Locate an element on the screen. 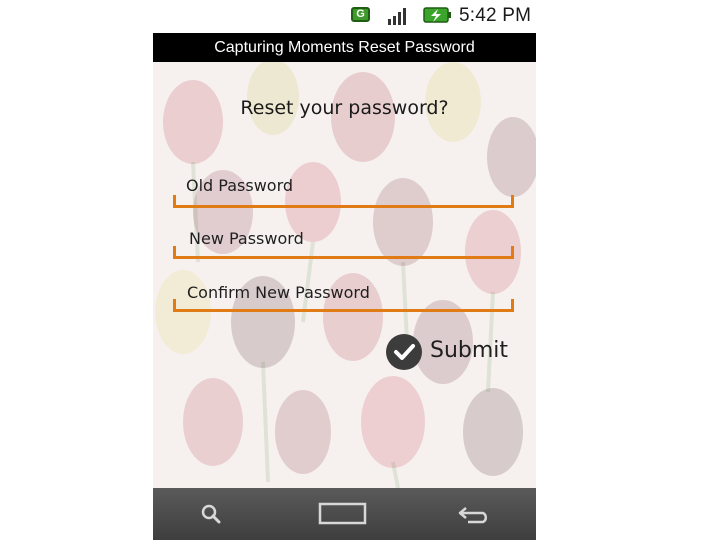 This screenshot has width=720, height=540. old-password-label: Old Password is located at coordinates (240, 185).